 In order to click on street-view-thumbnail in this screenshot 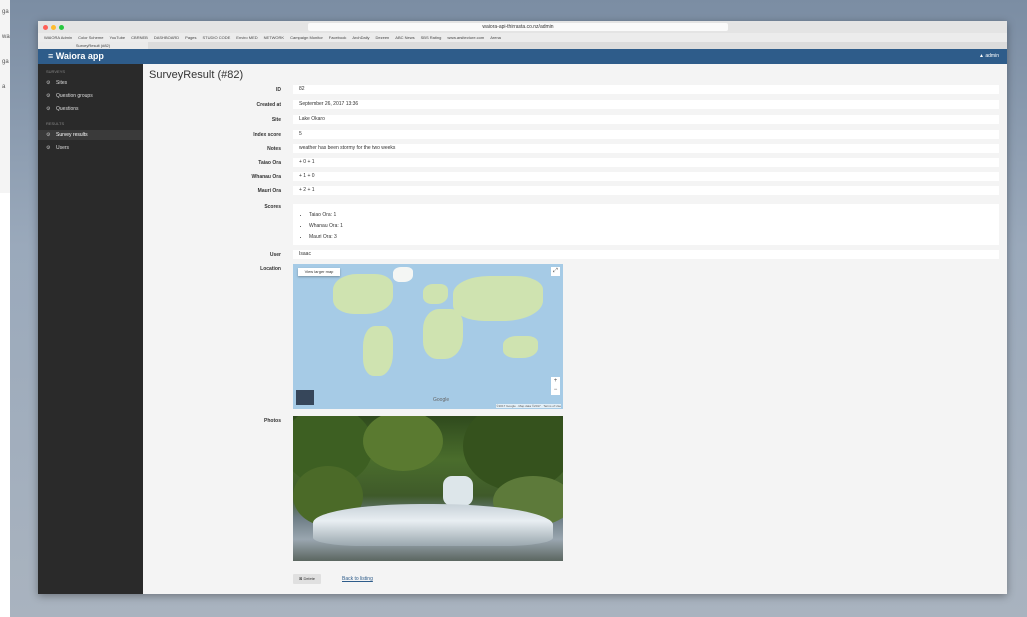, I will do `click(305, 397)`.